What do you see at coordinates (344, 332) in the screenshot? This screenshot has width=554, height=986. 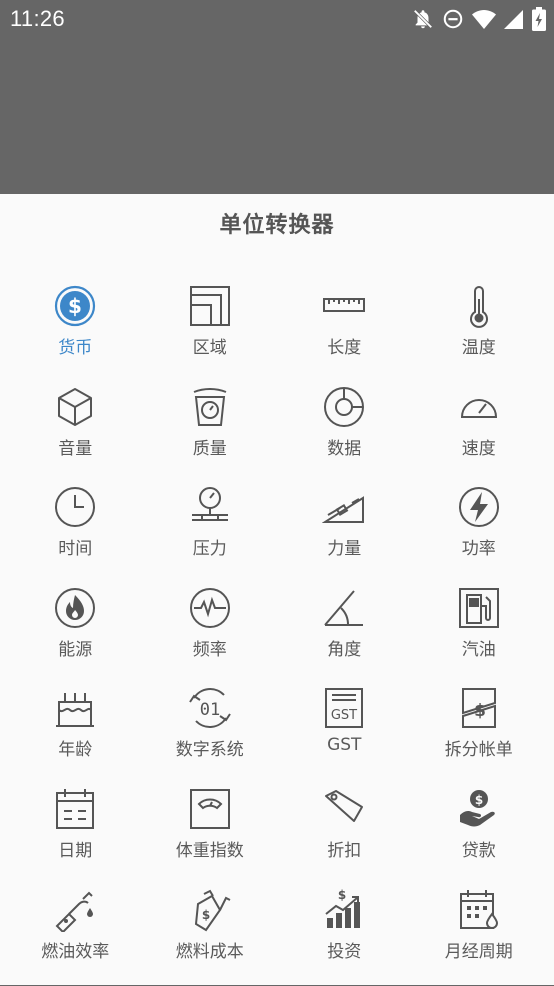 I see `converter-item-length: 长度` at bounding box center [344, 332].